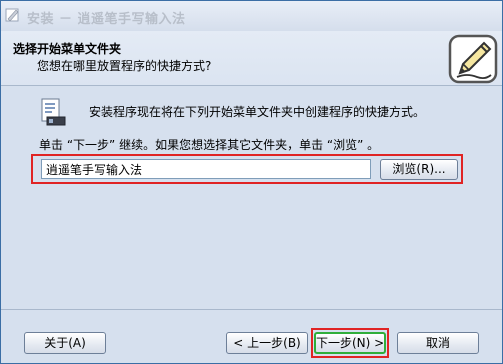 This screenshot has width=503, height=364. I want to click on pencil-paper-icon, so click(473, 59).